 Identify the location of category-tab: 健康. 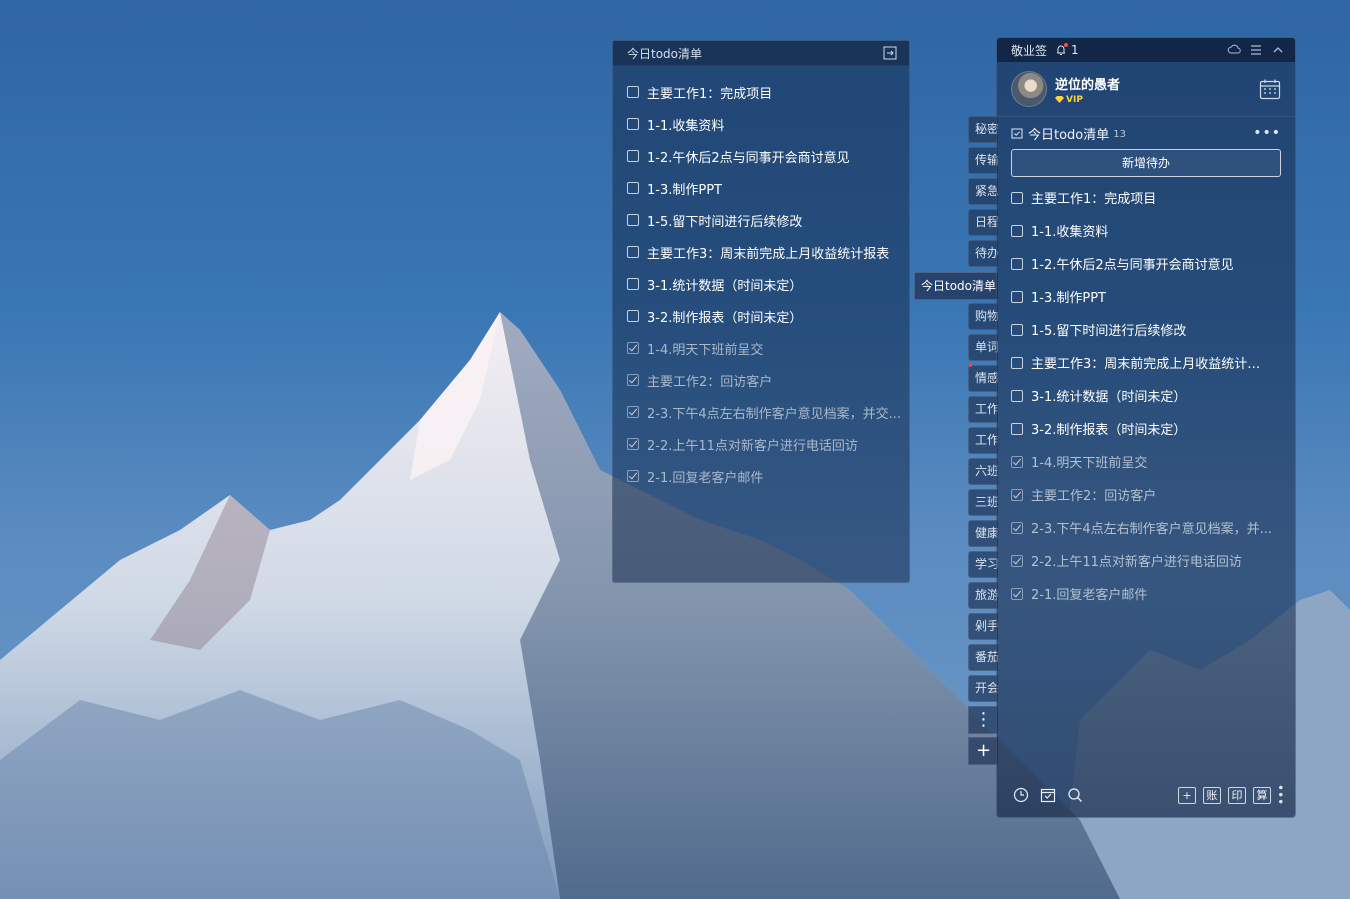
(983, 533).